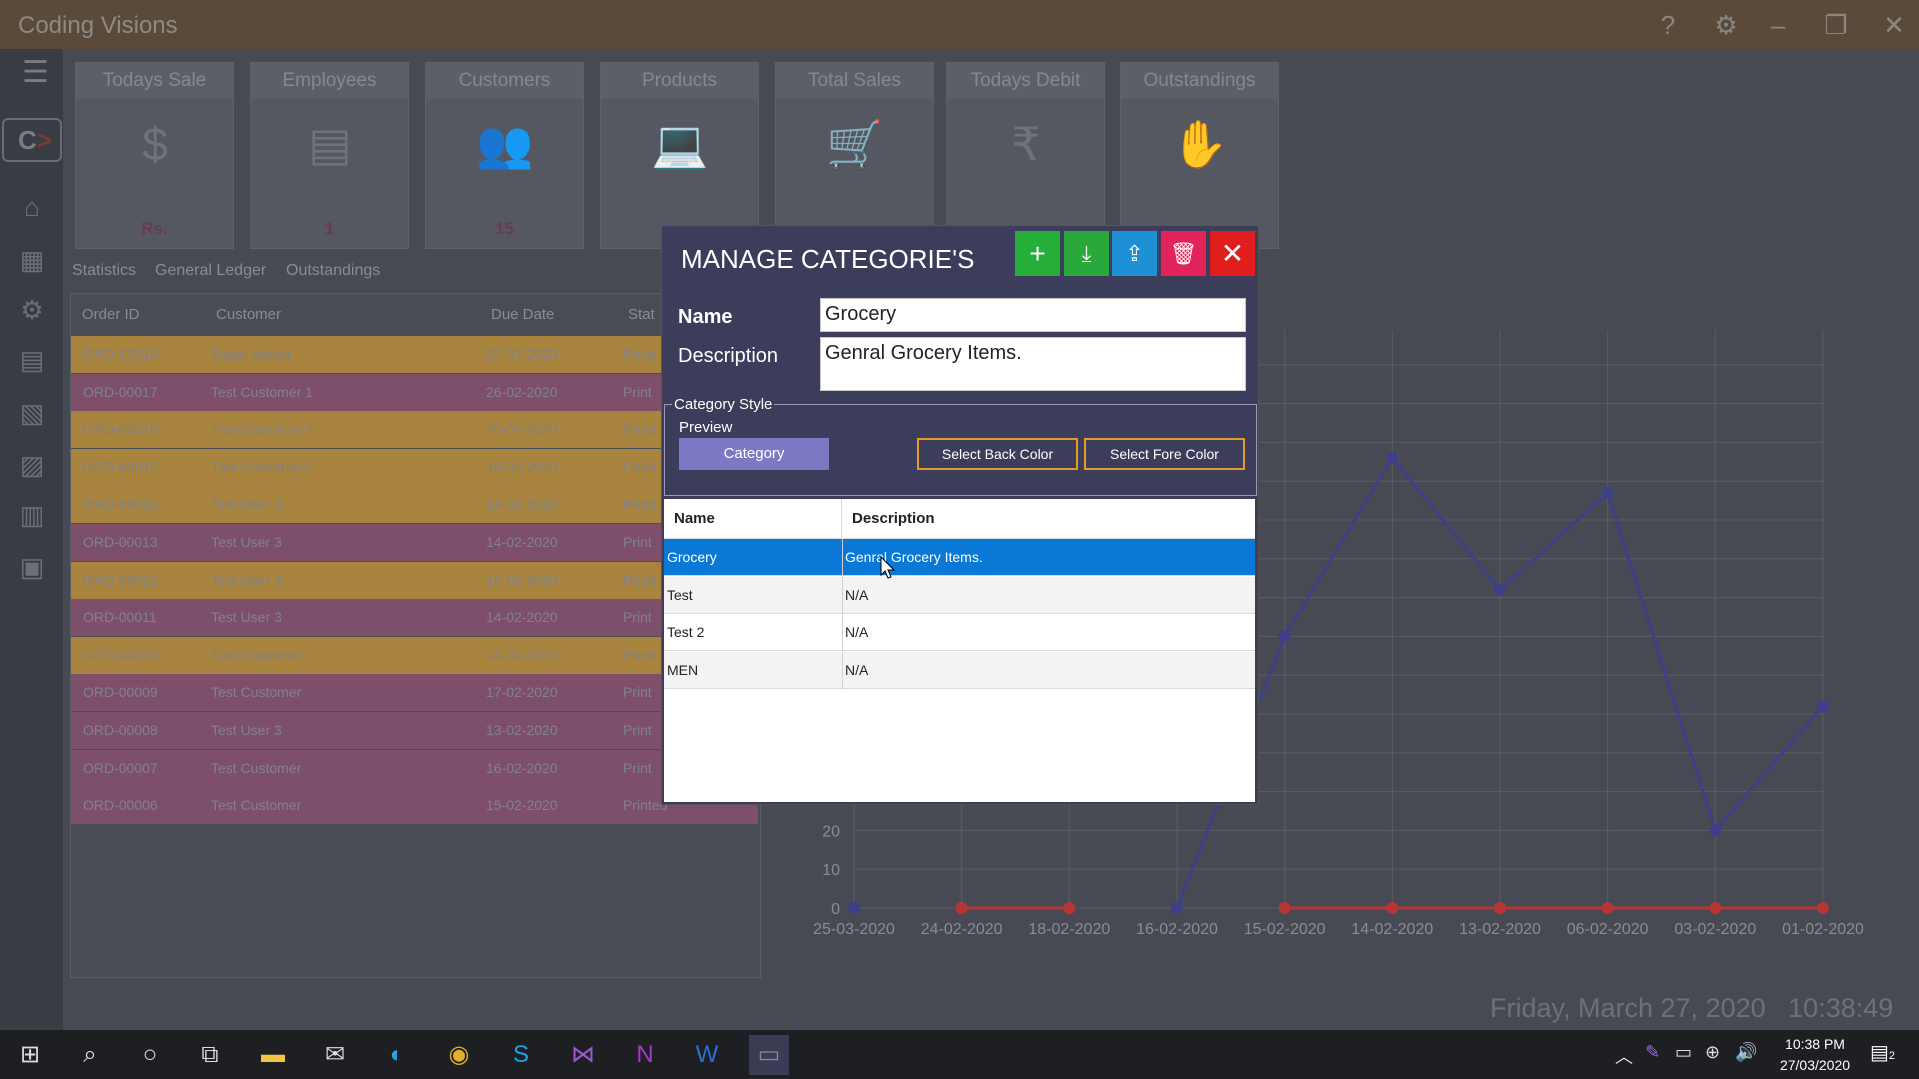  I want to click on x-tick-label: 16-02-2020, so click(1177, 929).